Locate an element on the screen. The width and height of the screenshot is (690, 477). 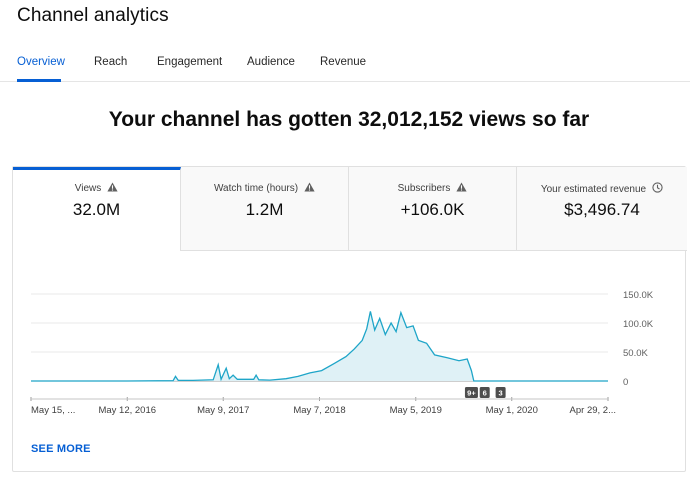
annotation-label: 3 is located at coordinates (501, 393).